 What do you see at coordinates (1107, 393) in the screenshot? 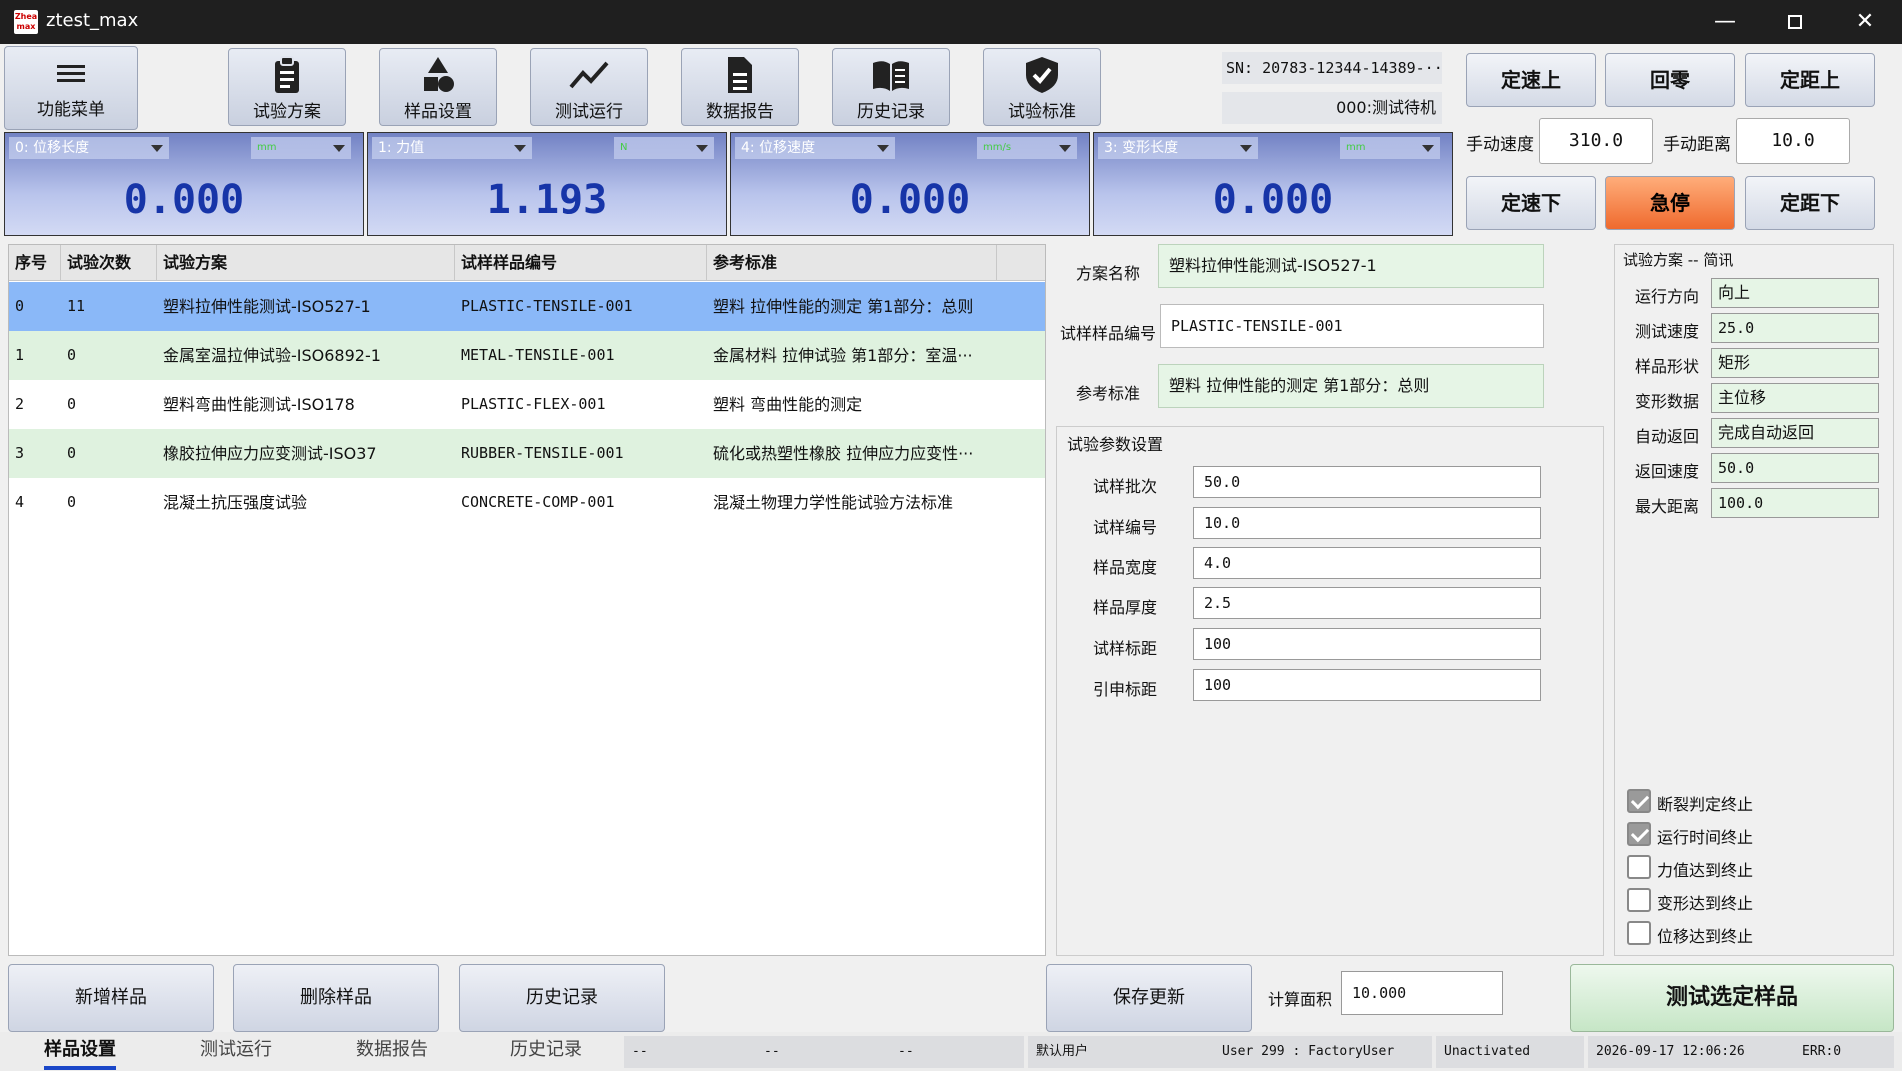
I see `standard-label: 参考标准` at bounding box center [1107, 393].